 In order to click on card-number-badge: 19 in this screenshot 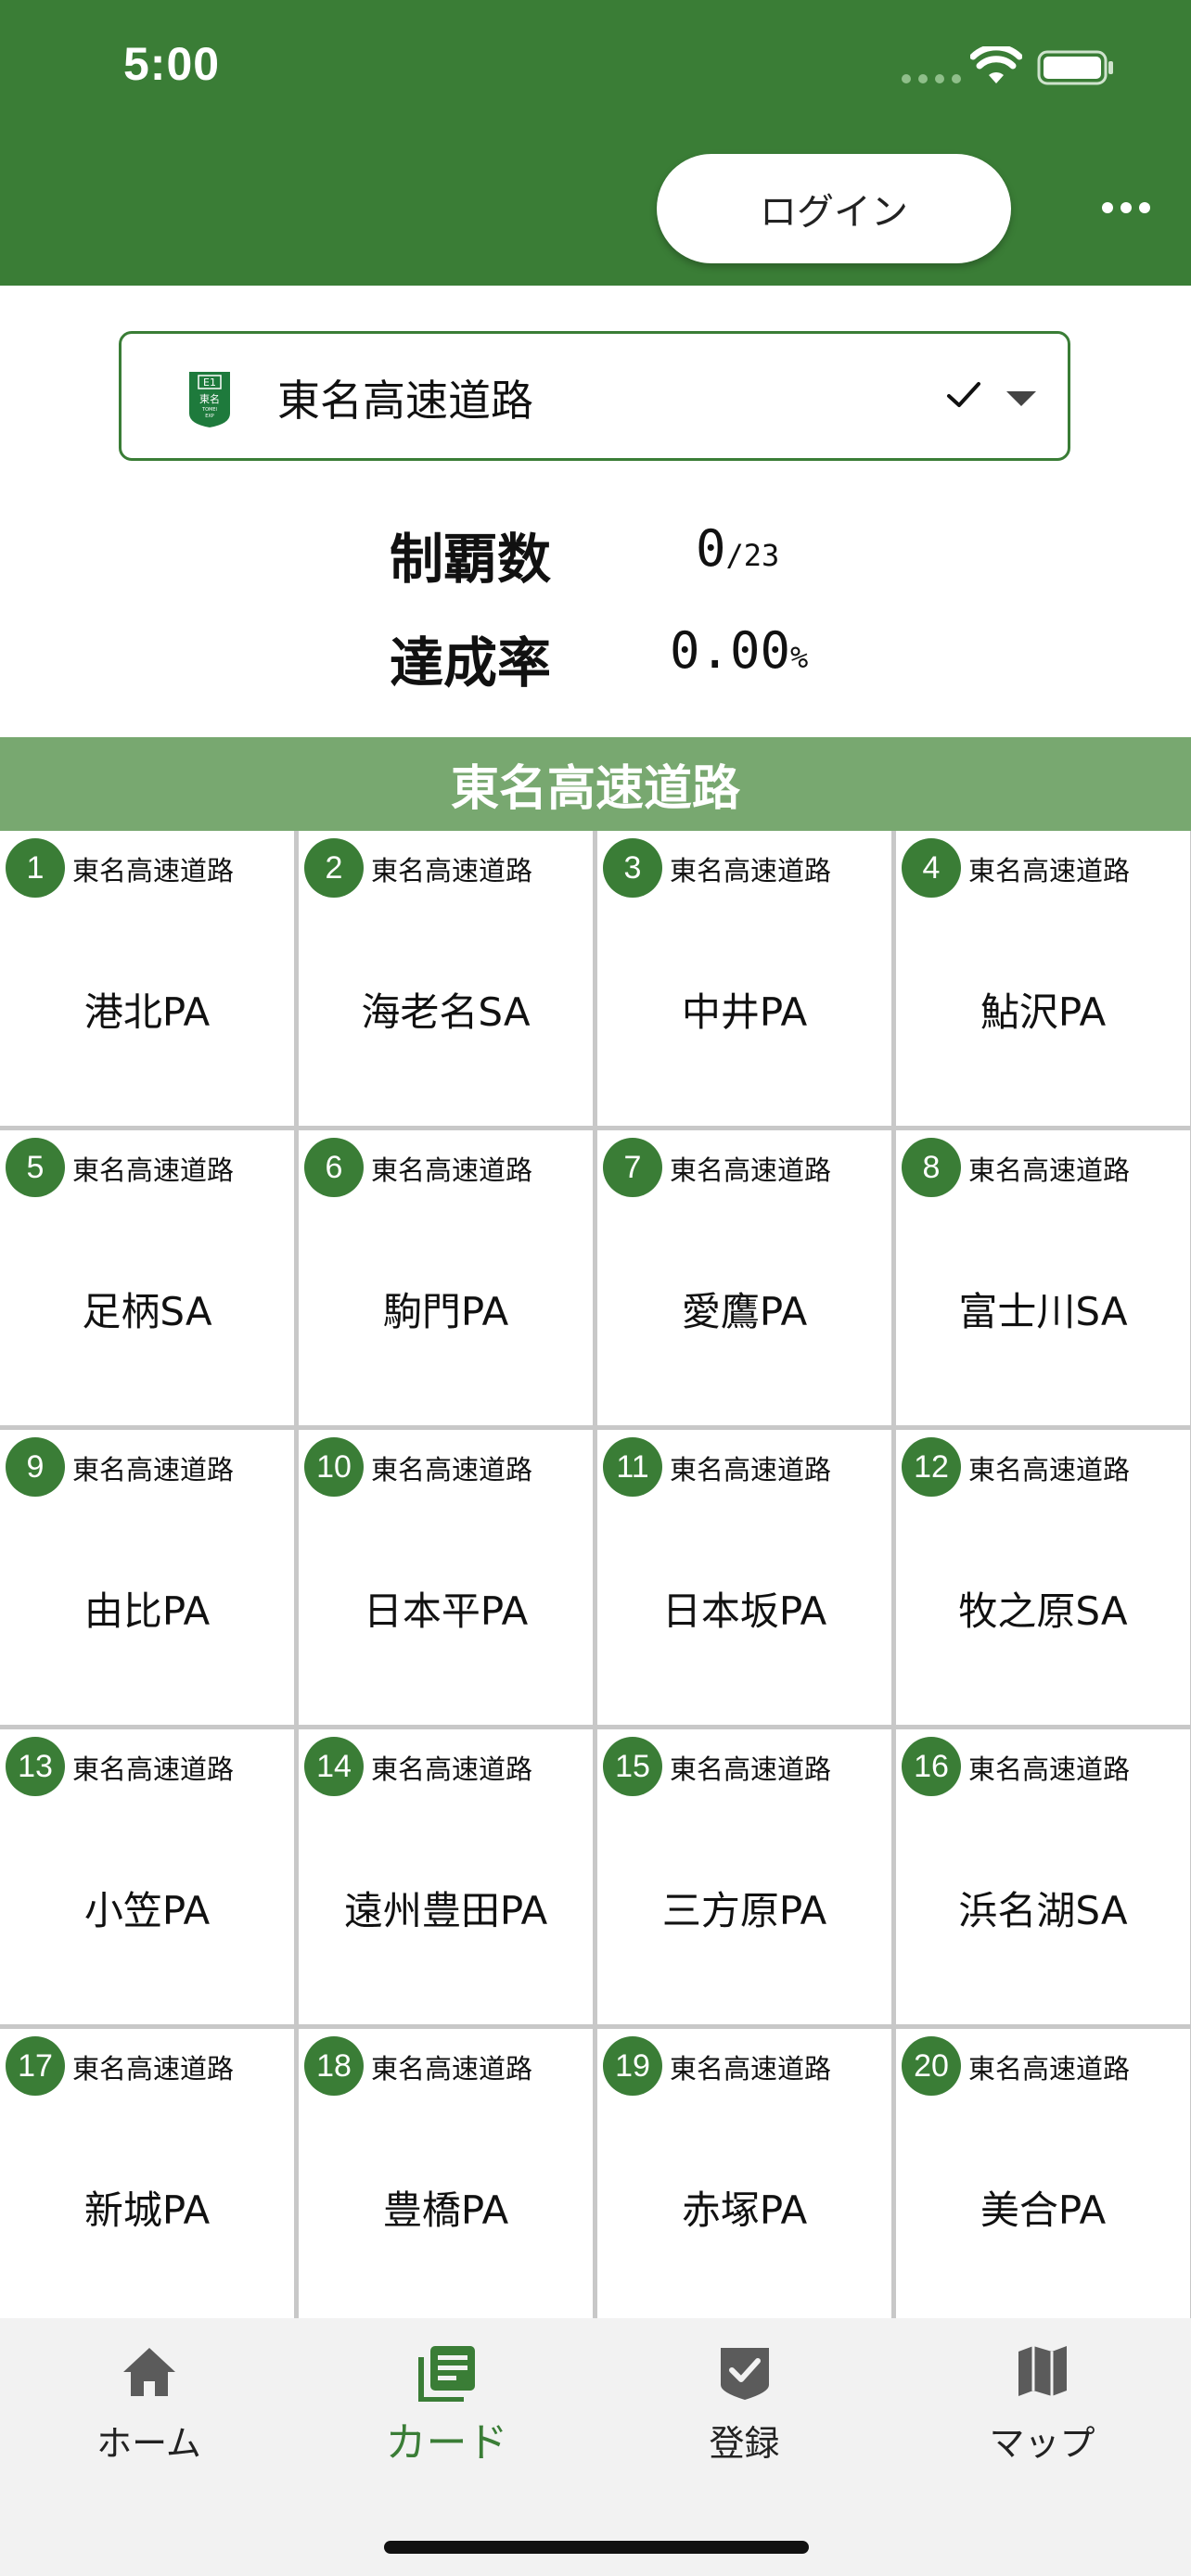, I will do `click(632, 2066)`.